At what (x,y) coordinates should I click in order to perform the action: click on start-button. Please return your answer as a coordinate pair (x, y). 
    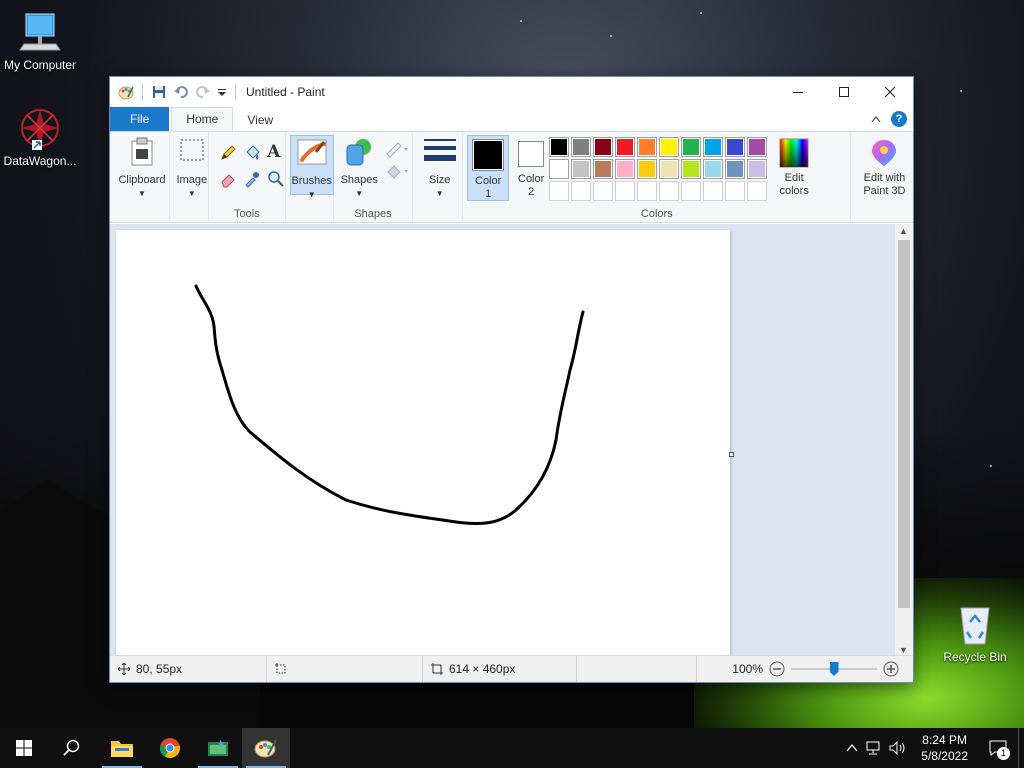
    Looking at the image, I should click on (24, 748).